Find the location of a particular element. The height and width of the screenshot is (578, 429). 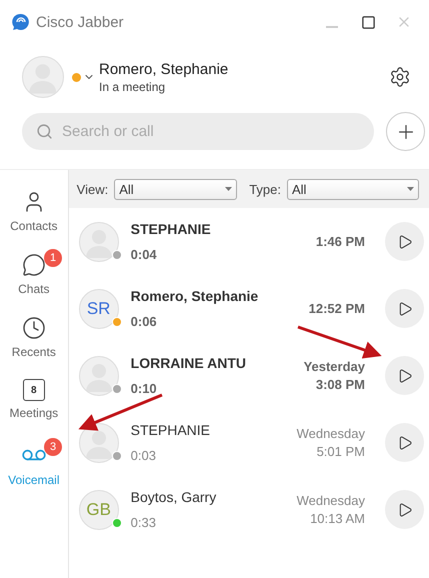

minimize-icon is located at coordinates (332, 27).